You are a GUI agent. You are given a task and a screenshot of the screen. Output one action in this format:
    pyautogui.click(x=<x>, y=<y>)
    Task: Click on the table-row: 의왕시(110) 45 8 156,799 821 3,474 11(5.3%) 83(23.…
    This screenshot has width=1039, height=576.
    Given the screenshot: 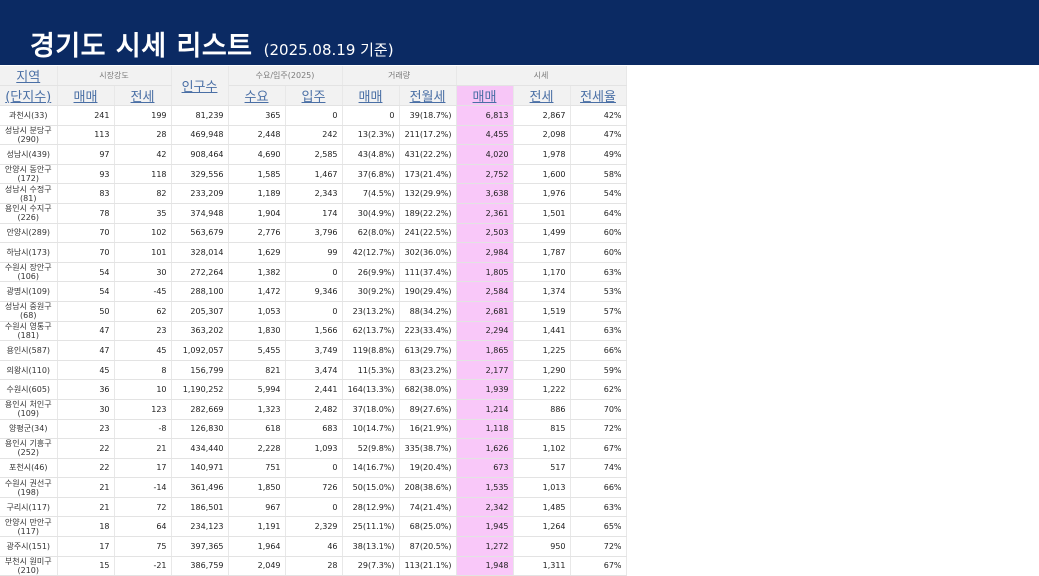 What is the action you would take?
    pyautogui.click(x=313, y=370)
    